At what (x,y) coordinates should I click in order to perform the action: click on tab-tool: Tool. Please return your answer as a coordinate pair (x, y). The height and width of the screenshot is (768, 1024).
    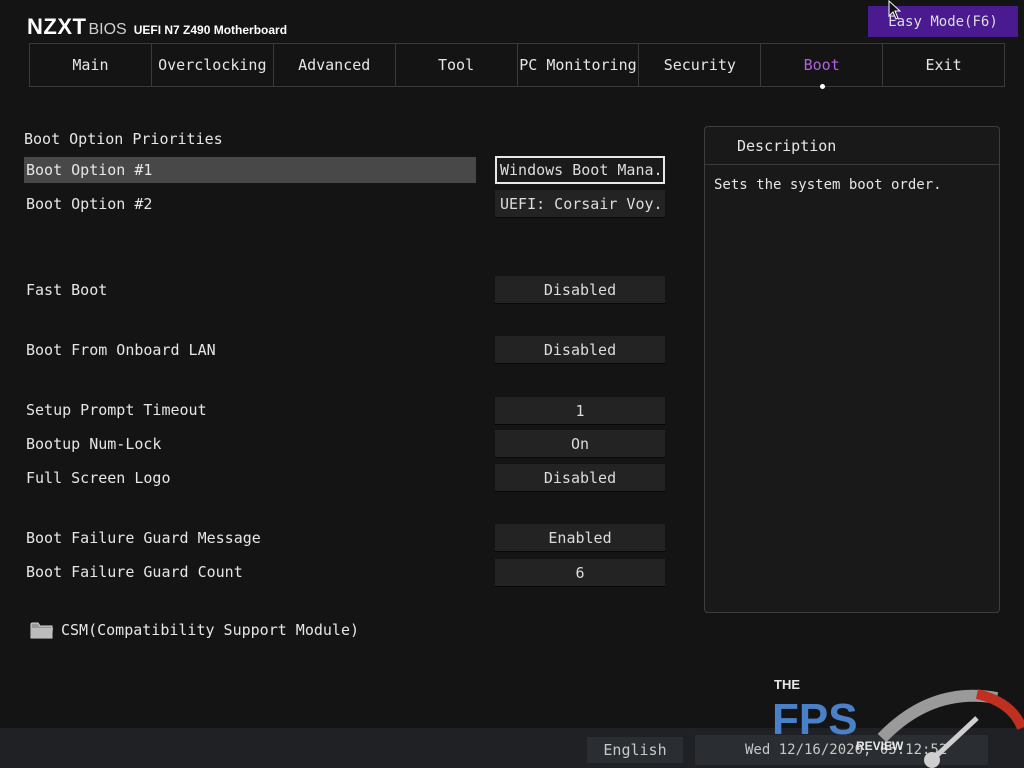
    Looking at the image, I should click on (455, 65).